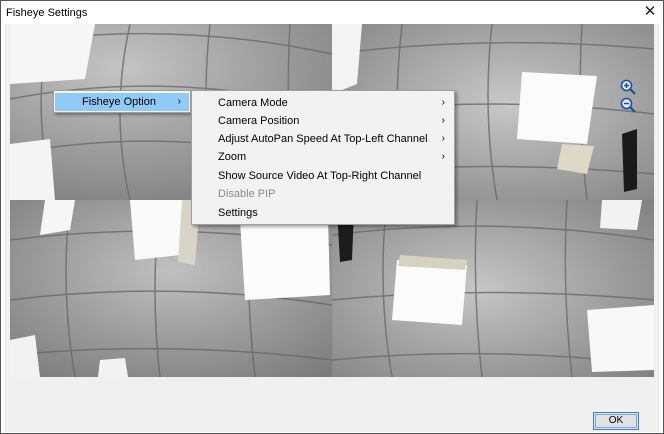 The image size is (664, 434). Describe the element at coordinates (119, 102) in the screenshot. I see `menu-item-label: Fisheye Option` at that location.